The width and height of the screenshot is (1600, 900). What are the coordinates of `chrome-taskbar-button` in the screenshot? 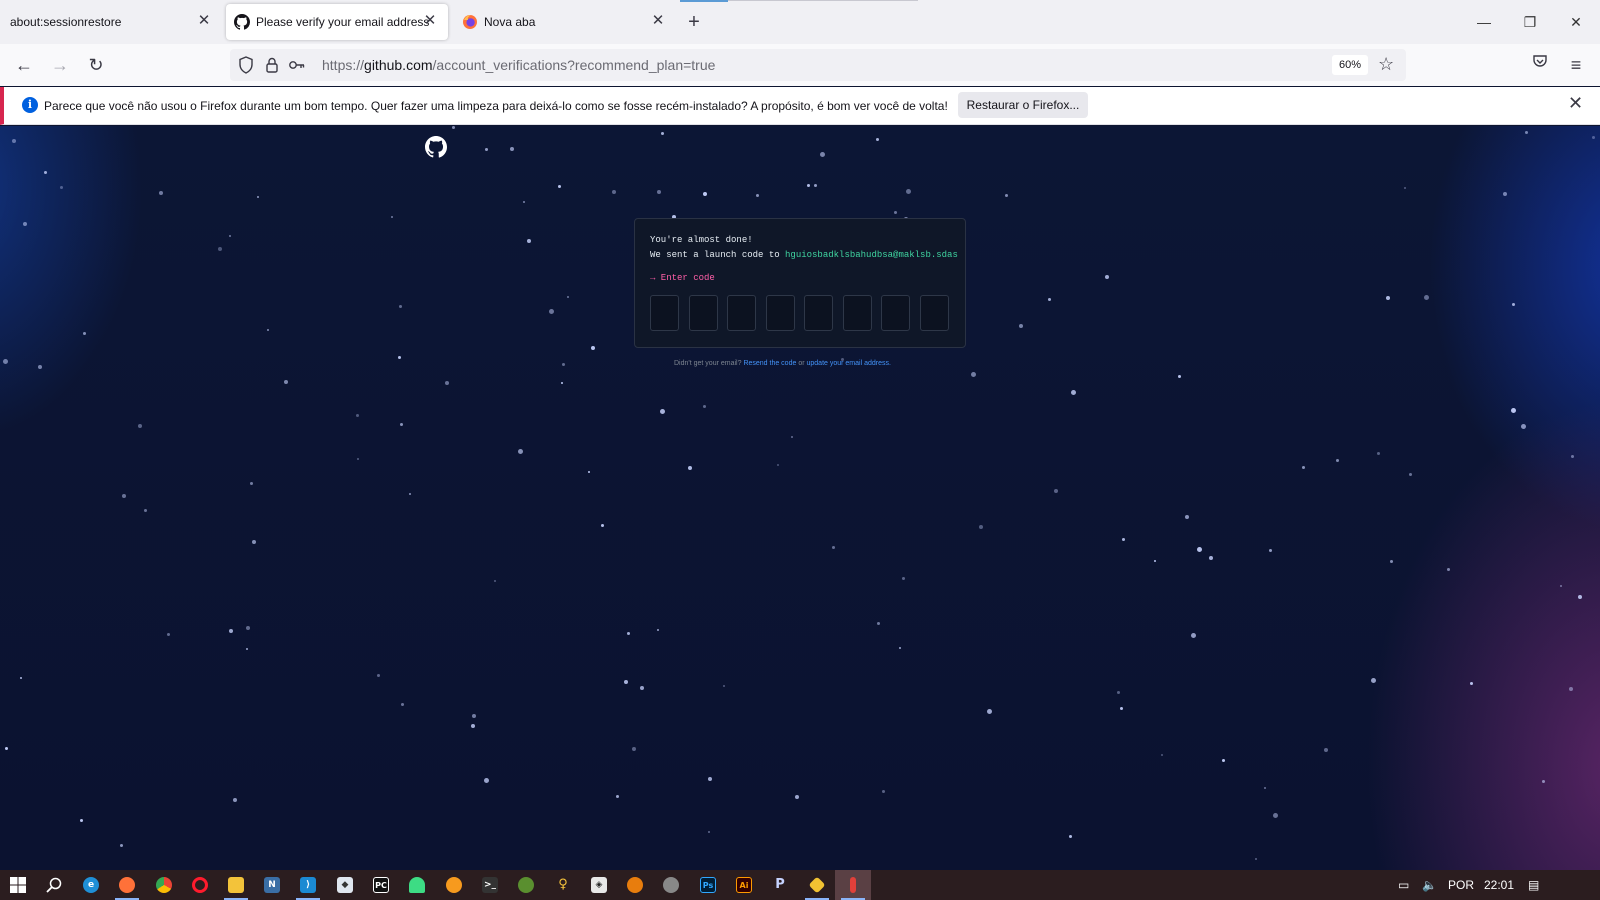 It's located at (164, 885).